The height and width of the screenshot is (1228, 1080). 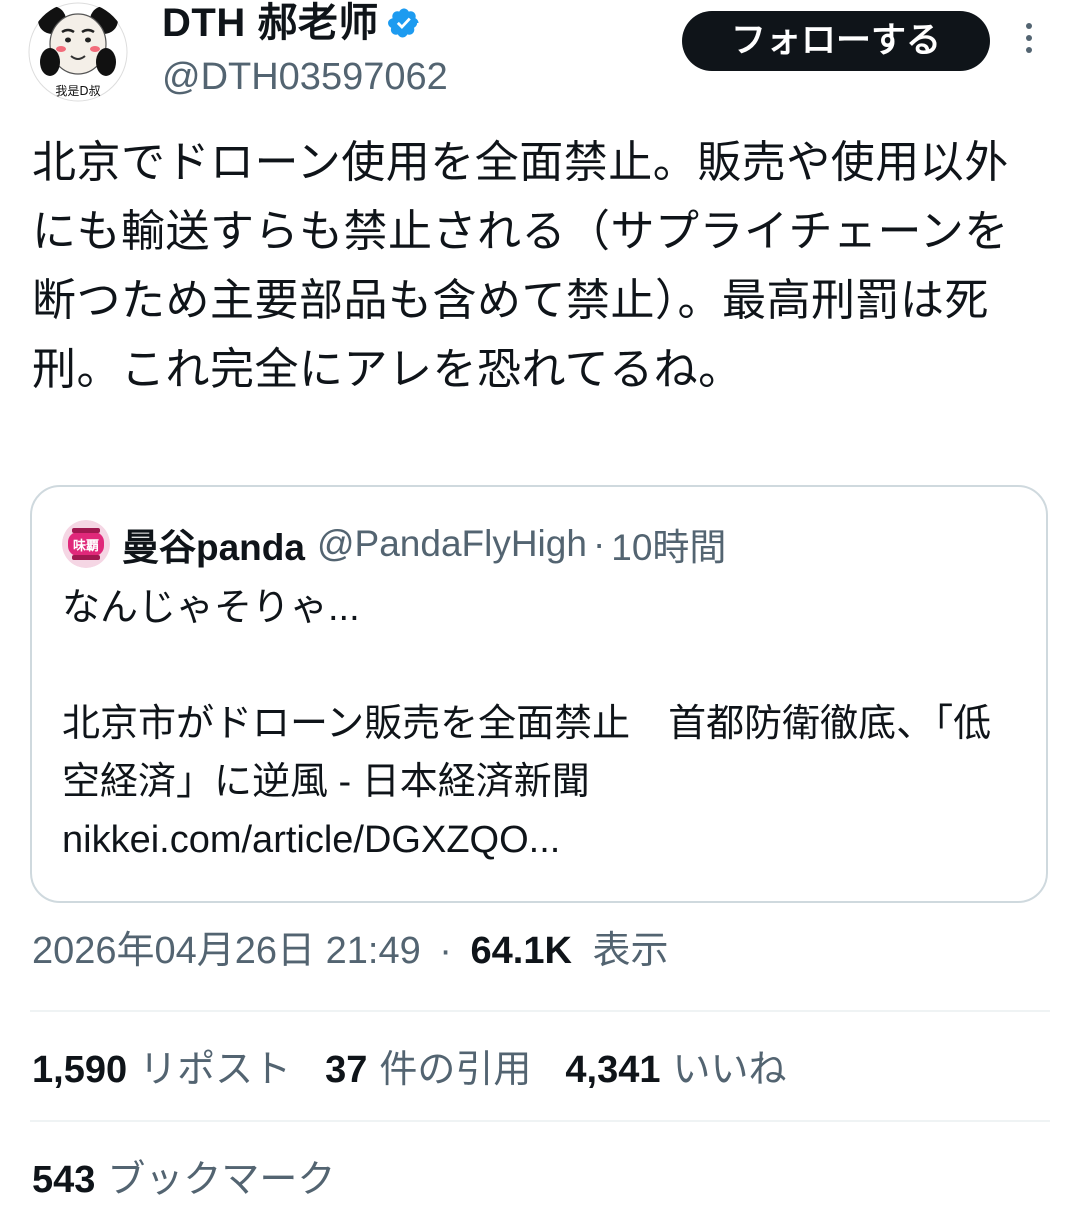 I want to click on tweet-meta: 2026年04月26日 21:49 · 64.1K 表示, so click(x=350, y=951).